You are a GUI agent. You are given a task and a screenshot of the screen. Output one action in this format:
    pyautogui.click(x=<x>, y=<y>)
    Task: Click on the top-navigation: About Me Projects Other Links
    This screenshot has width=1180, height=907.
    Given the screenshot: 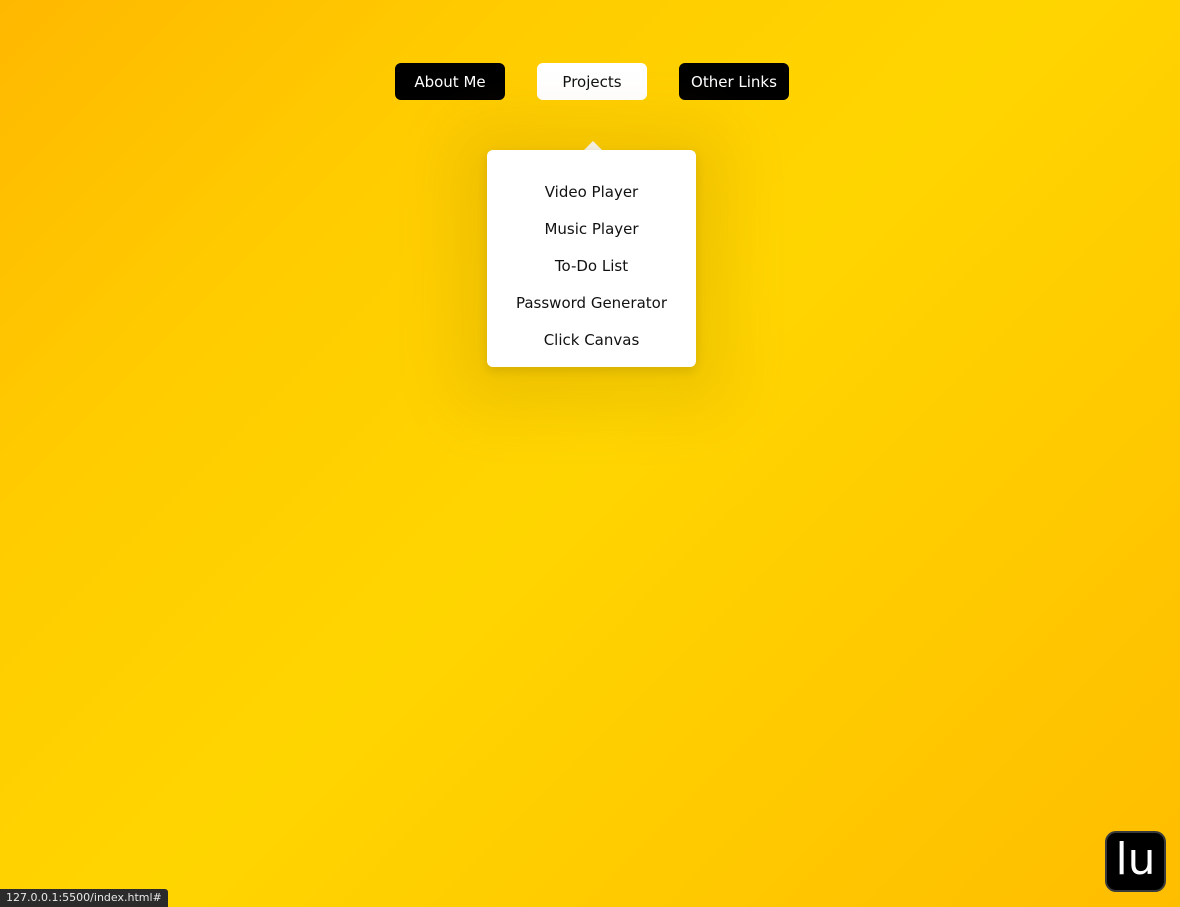 What is the action you would take?
    pyautogui.click(x=590, y=81)
    